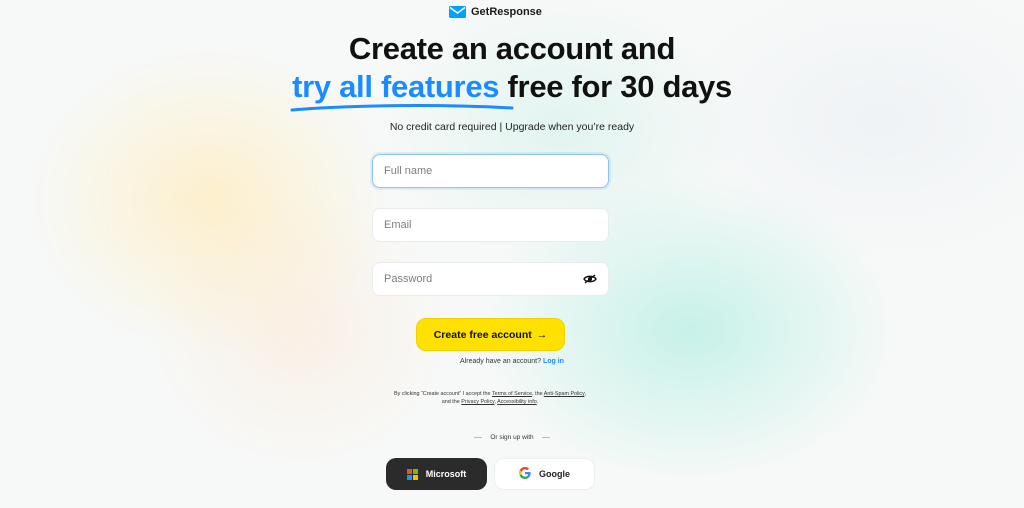  What do you see at coordinates (506, 12) in the screenshot?
I see `brand-name: GetResponse` at bounding box center [506, 12].